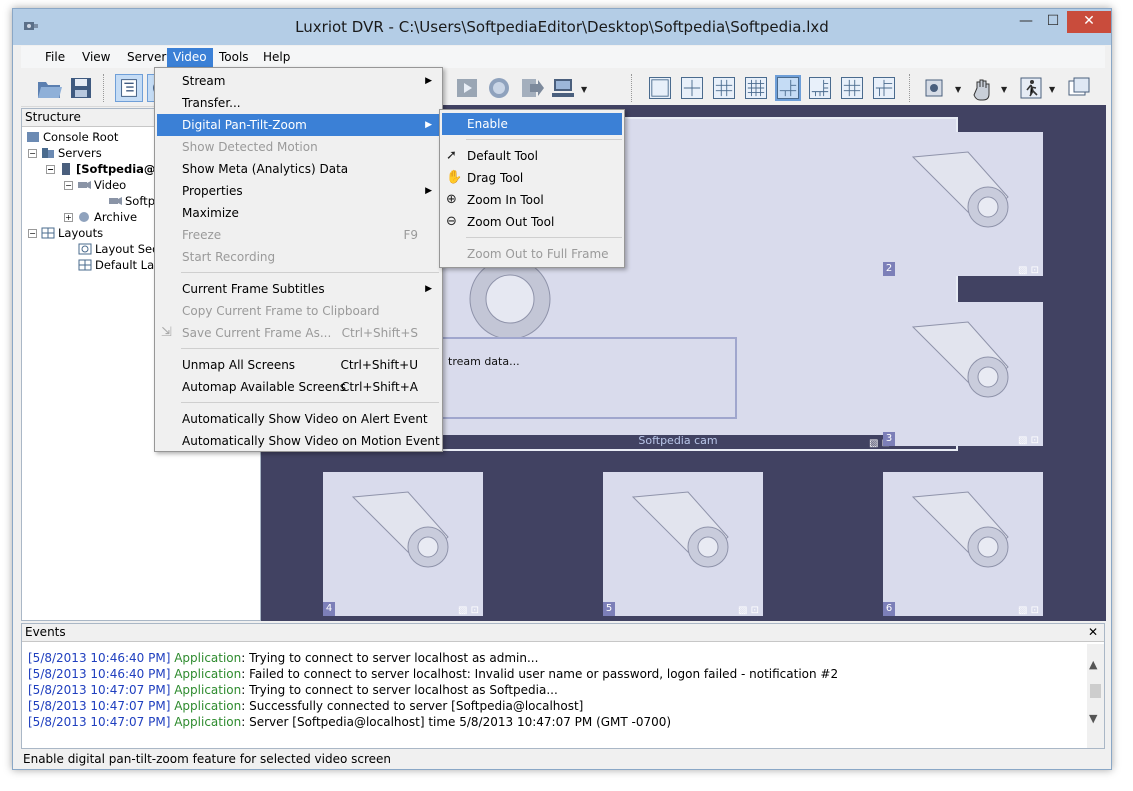 The image size is (1133, 791). Describe the element at coordinates (68, 217) in the screenshot. I see `expand-icon: +` at that location.